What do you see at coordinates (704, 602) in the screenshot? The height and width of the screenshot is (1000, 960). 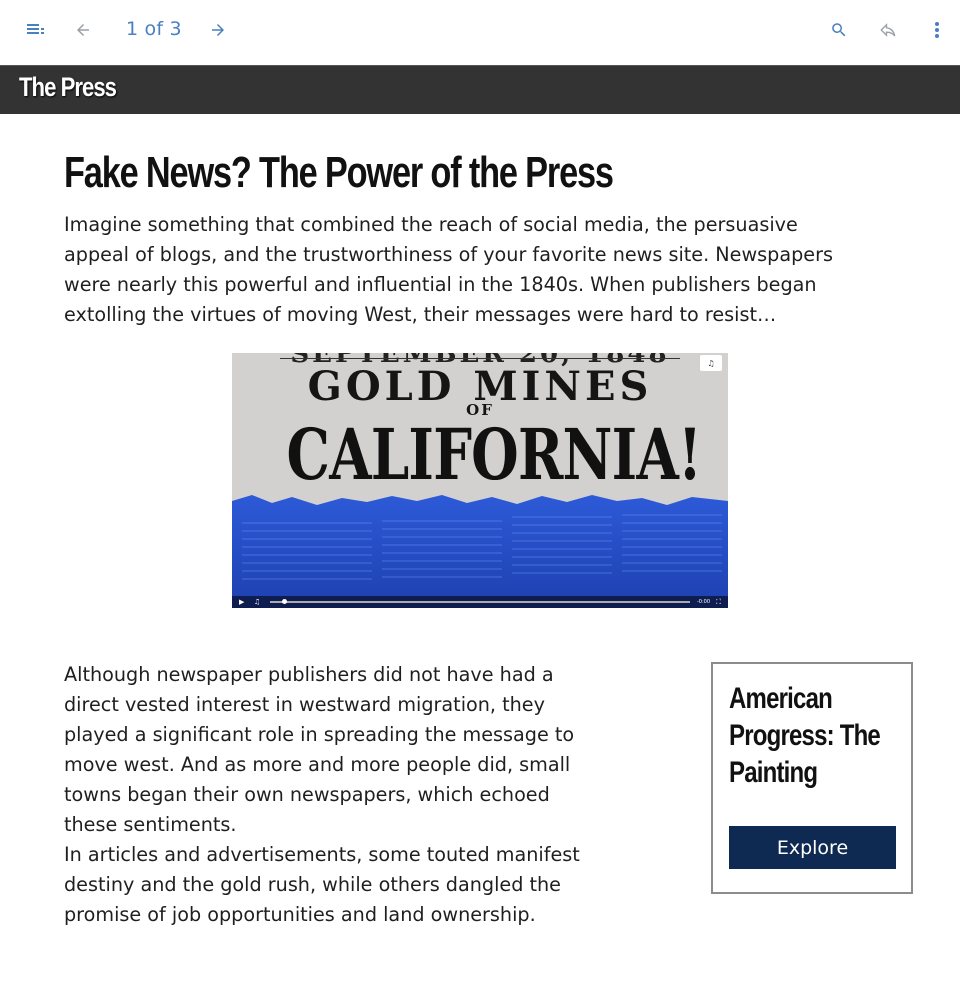 I see `video-time: -0:00` at bounding box center [704, 602].